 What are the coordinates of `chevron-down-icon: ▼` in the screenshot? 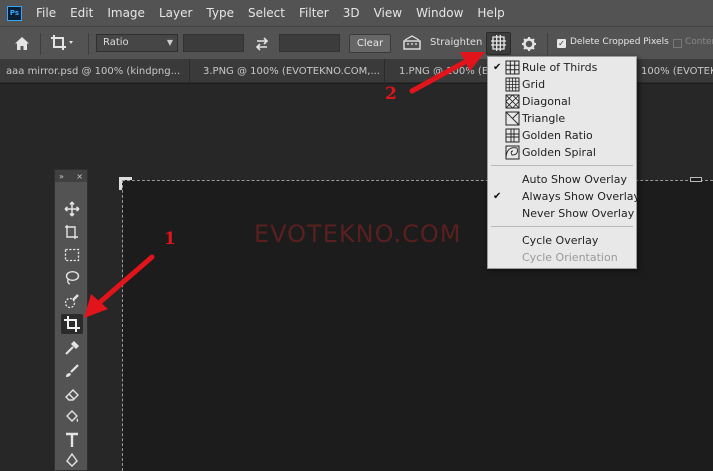 It's located at (169, 42).